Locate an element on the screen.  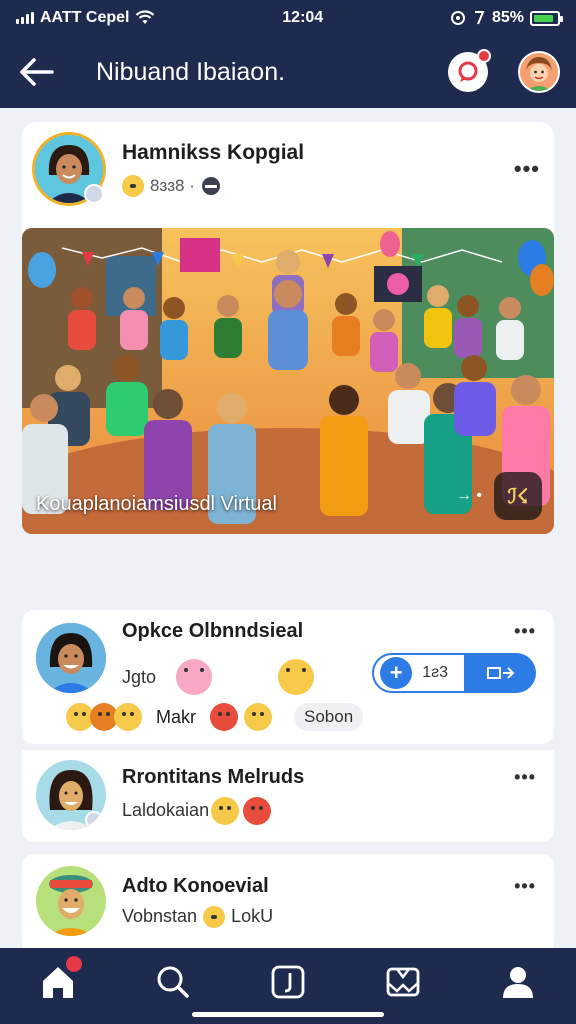
battery-icon is located at coordinates (546, 18).